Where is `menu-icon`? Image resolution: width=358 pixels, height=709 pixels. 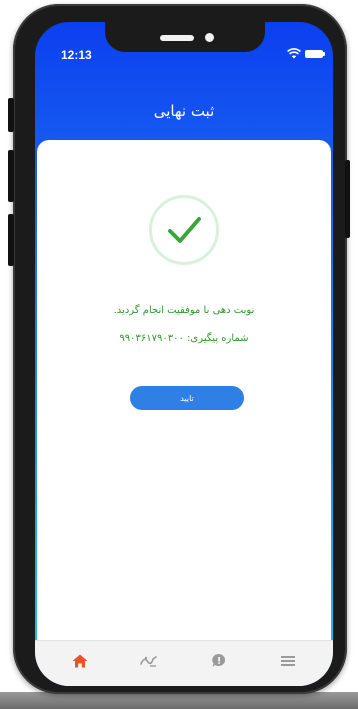
menu-icon is located at coordinates (288, 660).